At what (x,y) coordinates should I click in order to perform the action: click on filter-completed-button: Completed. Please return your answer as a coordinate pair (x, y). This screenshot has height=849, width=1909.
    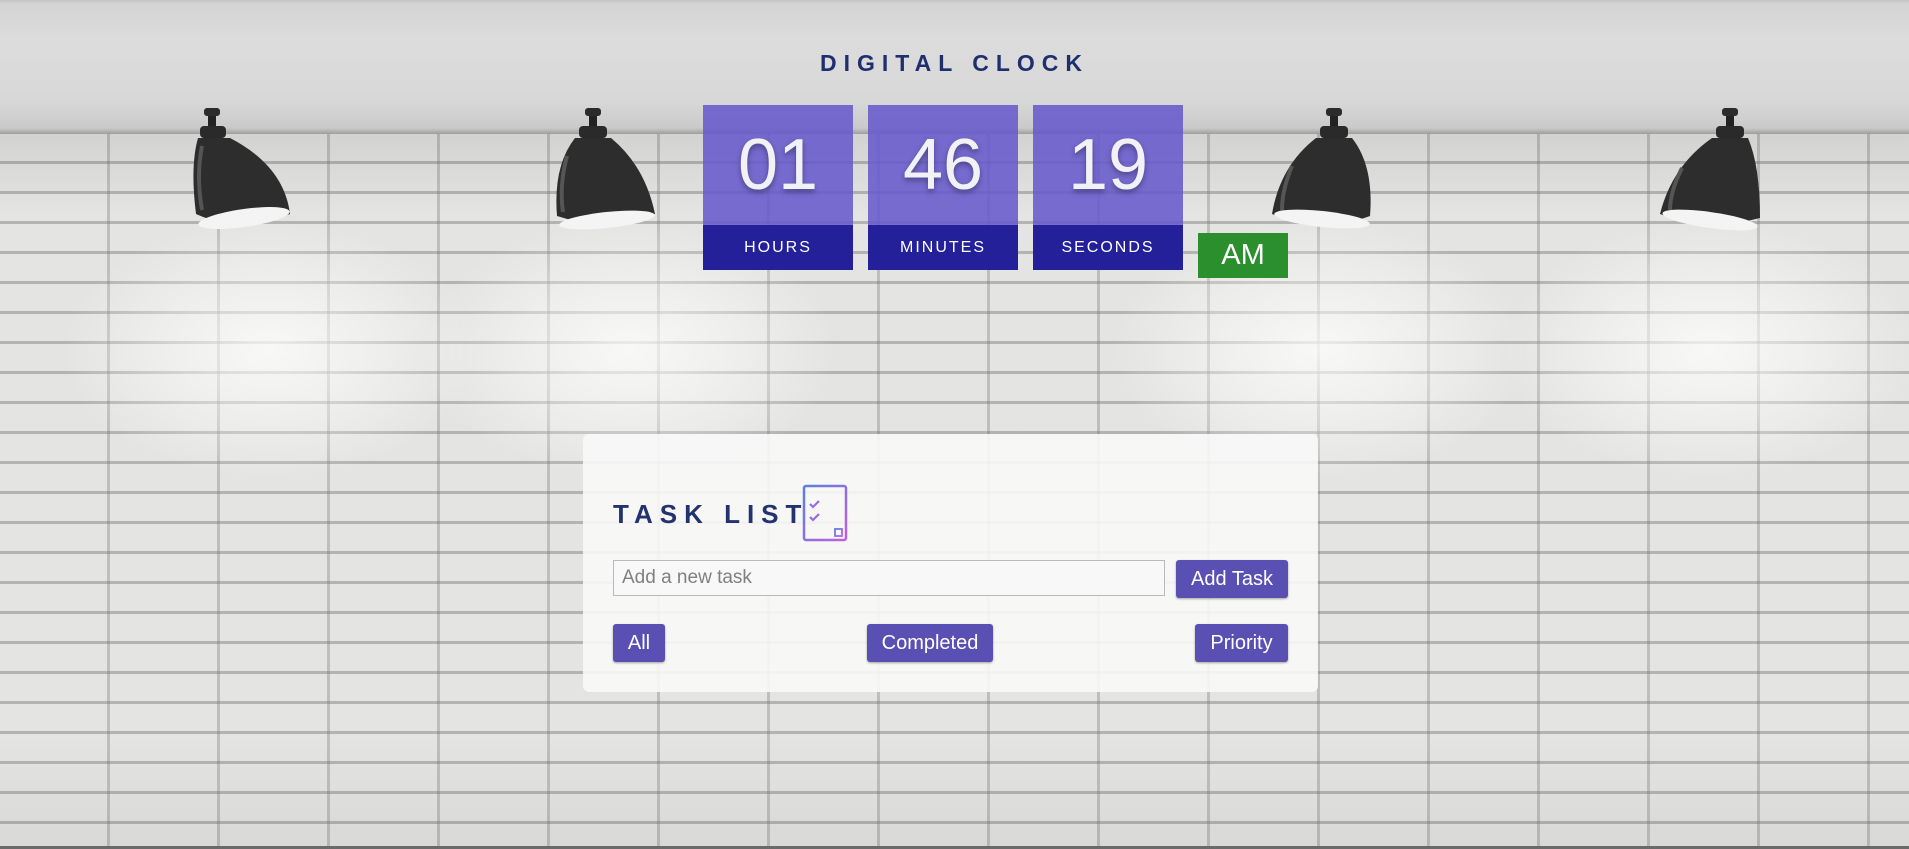
    Looking at the image, I should click on (930, 643).